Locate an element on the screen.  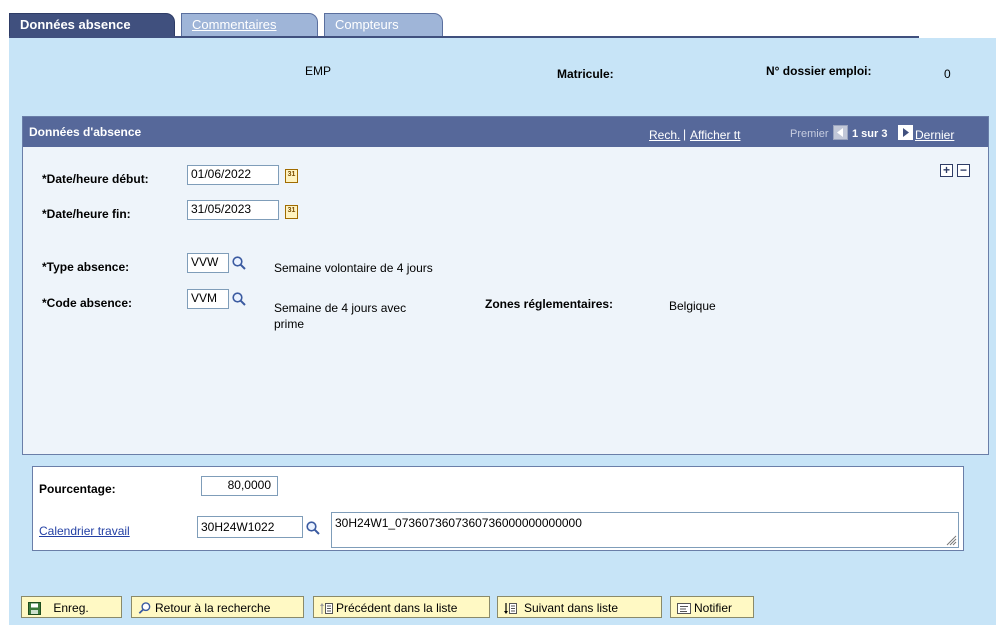
previous-label: Précédent dans la liste is located at coordinates (397, 608).